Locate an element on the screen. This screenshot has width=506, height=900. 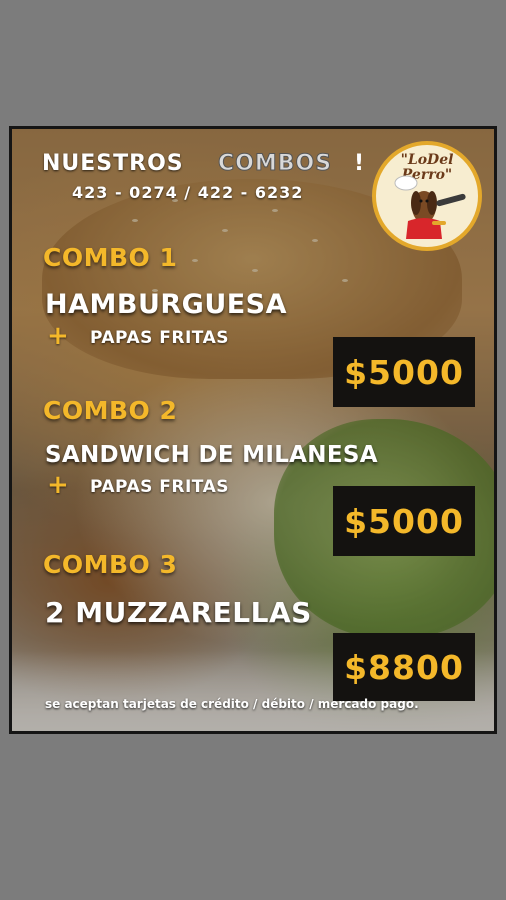
combo-2-item: SANDWICH DE MILANESA is located at coordinates (211, 455).